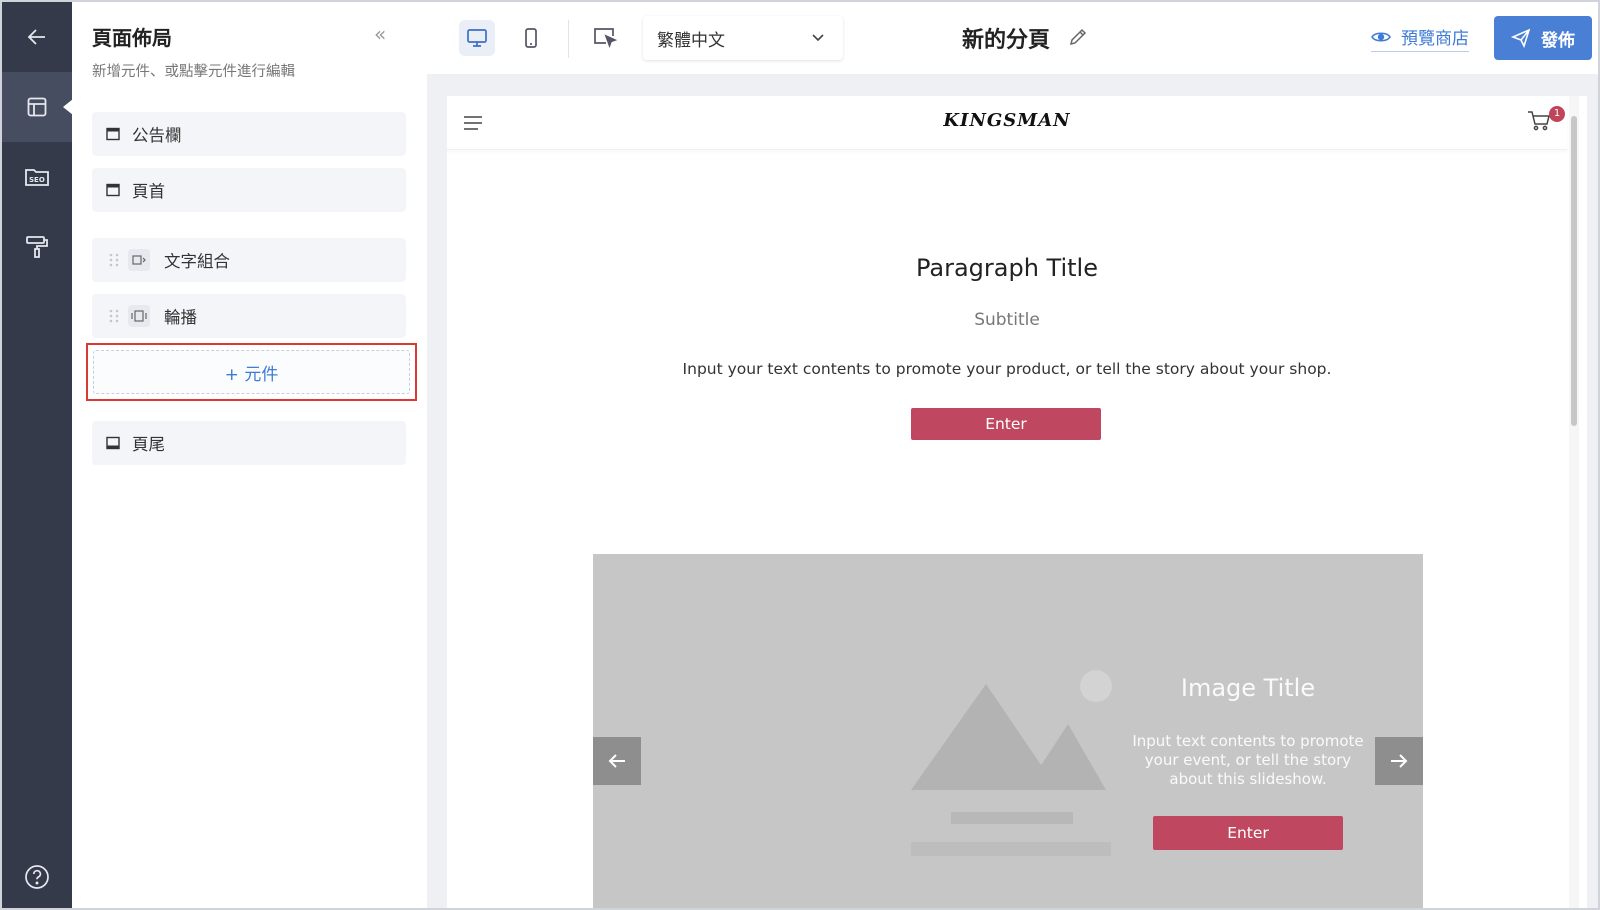  I want to click on cart-icon, so click(1539, 121).